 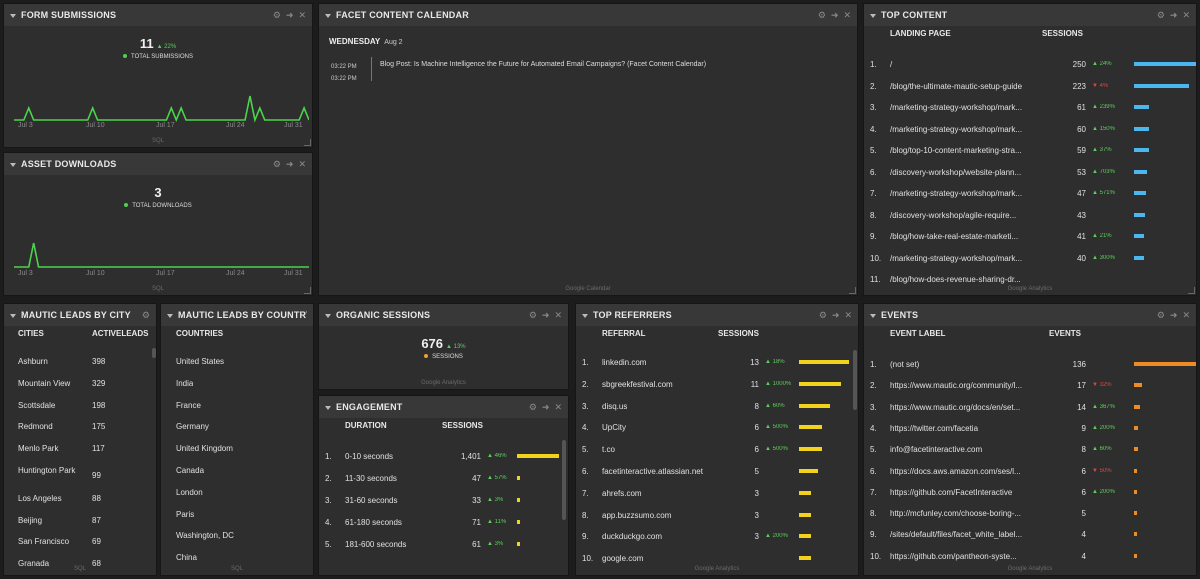 I want to click on table-row: Canada, so click(x=237, y=477).